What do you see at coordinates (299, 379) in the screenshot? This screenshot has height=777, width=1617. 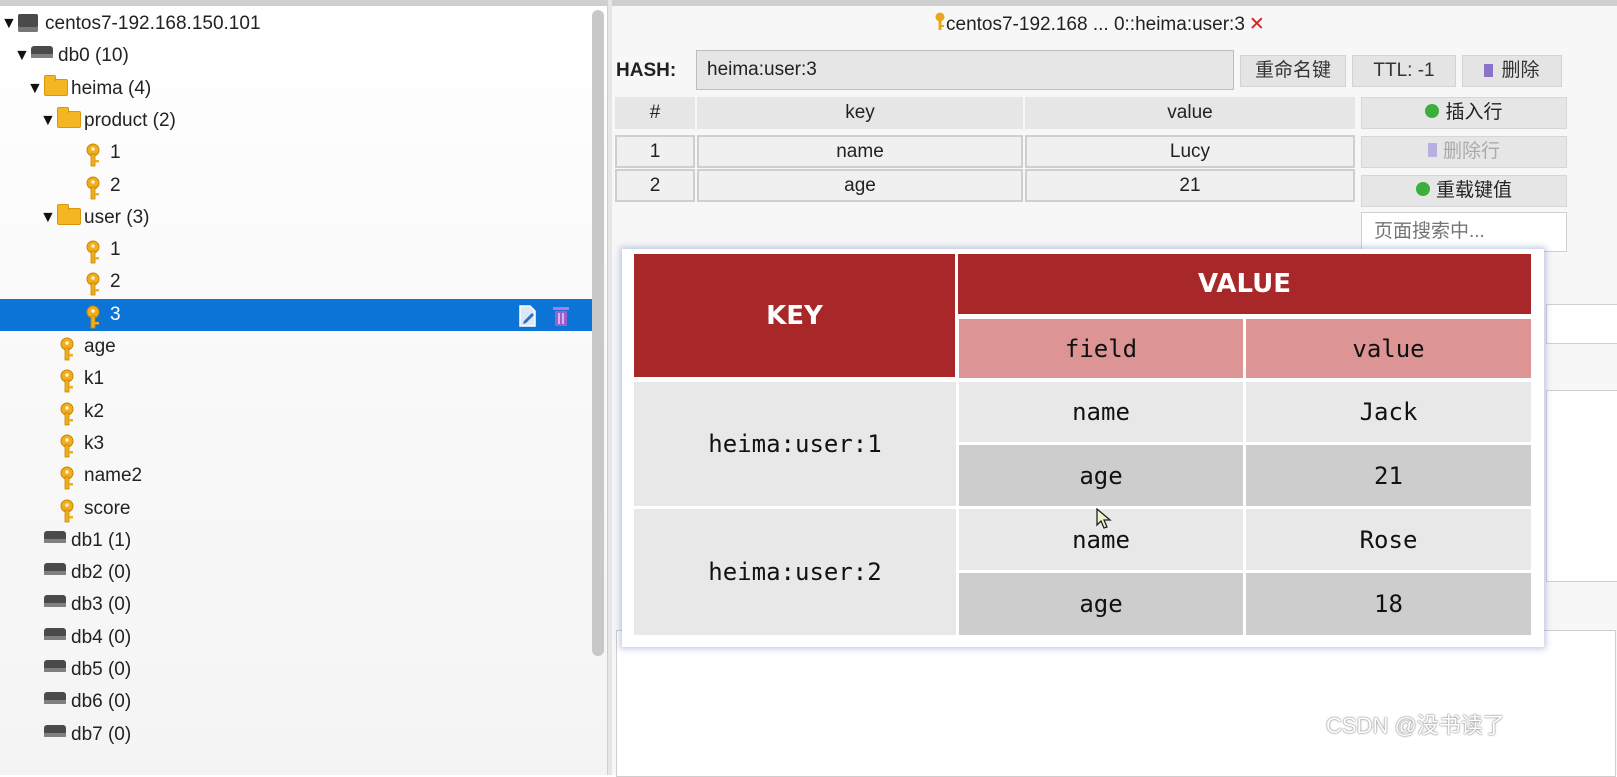 I see `tree-item-key: k1` at bounding box center [299, 379].